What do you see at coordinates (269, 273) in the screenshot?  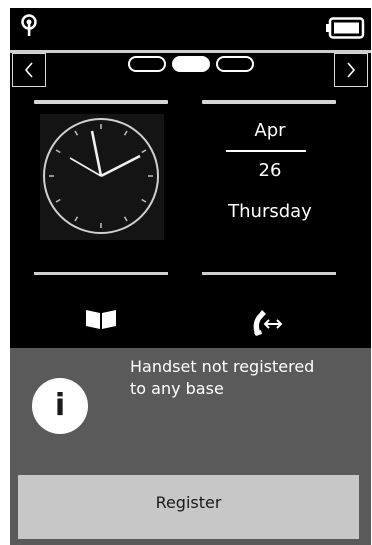 I see `date-tile-bottom-bar` at bounding box center [269, 273].